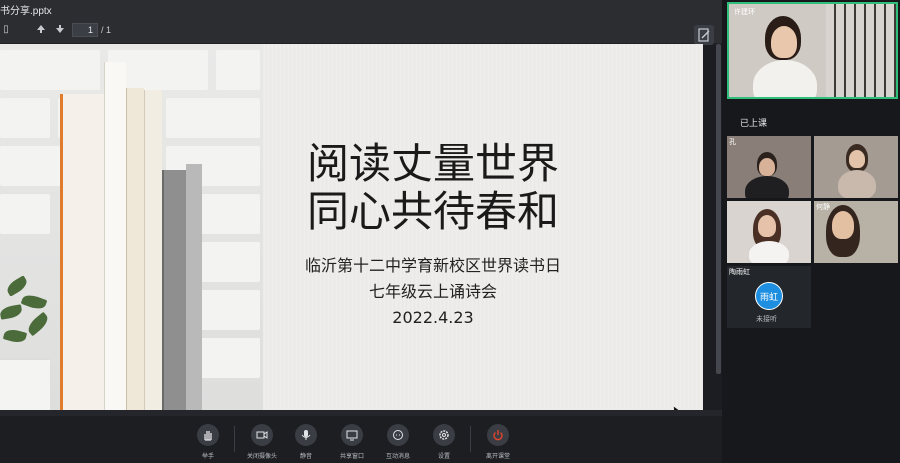 The image size is (900, 463). I want to click on power-icon, so click(498, 435).